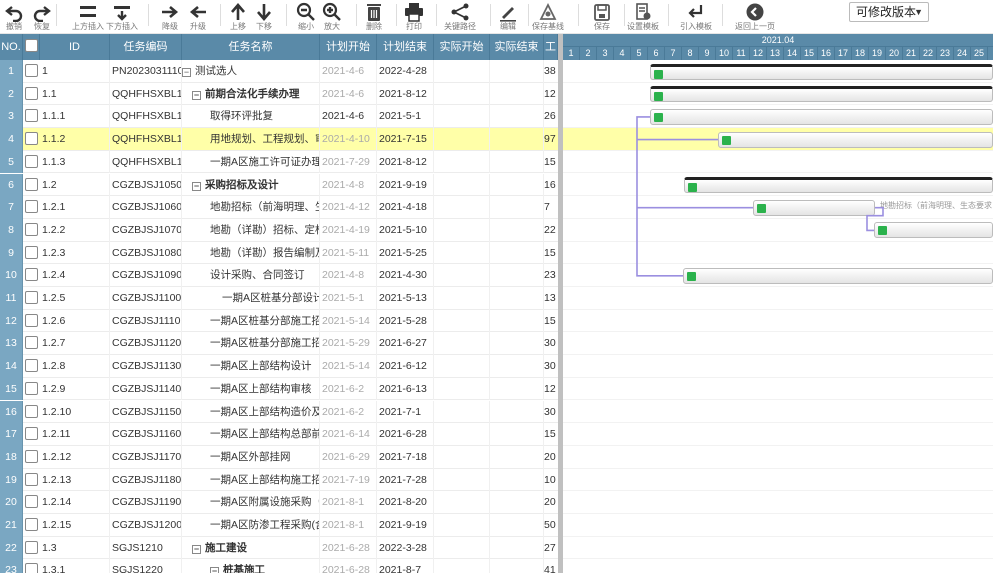  What do you see at coordinates (405, 457) in the screenshot?
I see `plan-end: 2021-7-18` at bounding box center [405, 457].